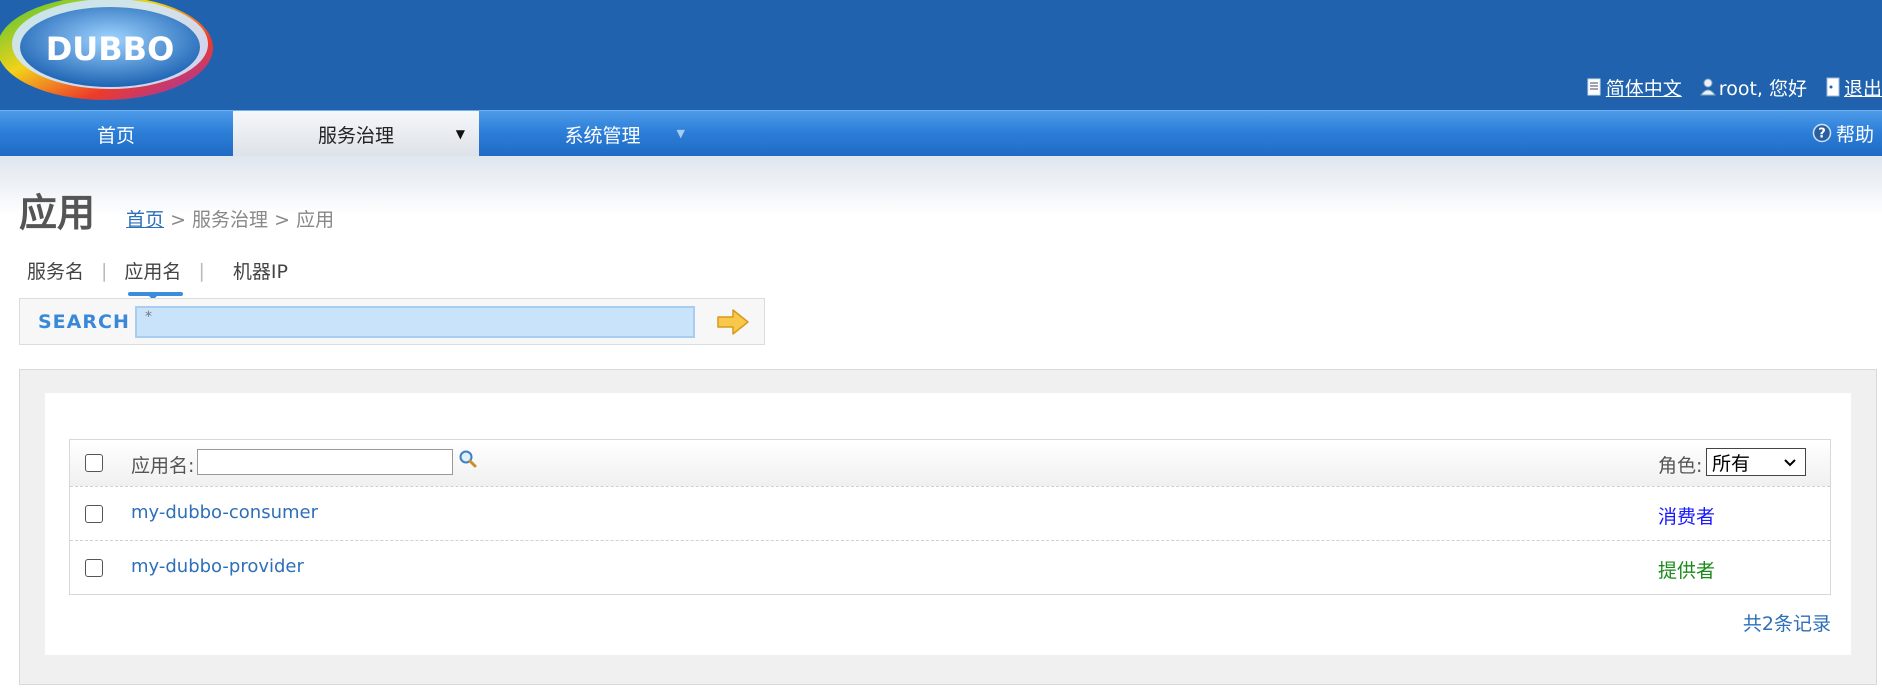  What do you see at coordinates (315, 220) in the screenshot?
I see `breadcrumb-level2: 应用` at bounding box center [315, 220].